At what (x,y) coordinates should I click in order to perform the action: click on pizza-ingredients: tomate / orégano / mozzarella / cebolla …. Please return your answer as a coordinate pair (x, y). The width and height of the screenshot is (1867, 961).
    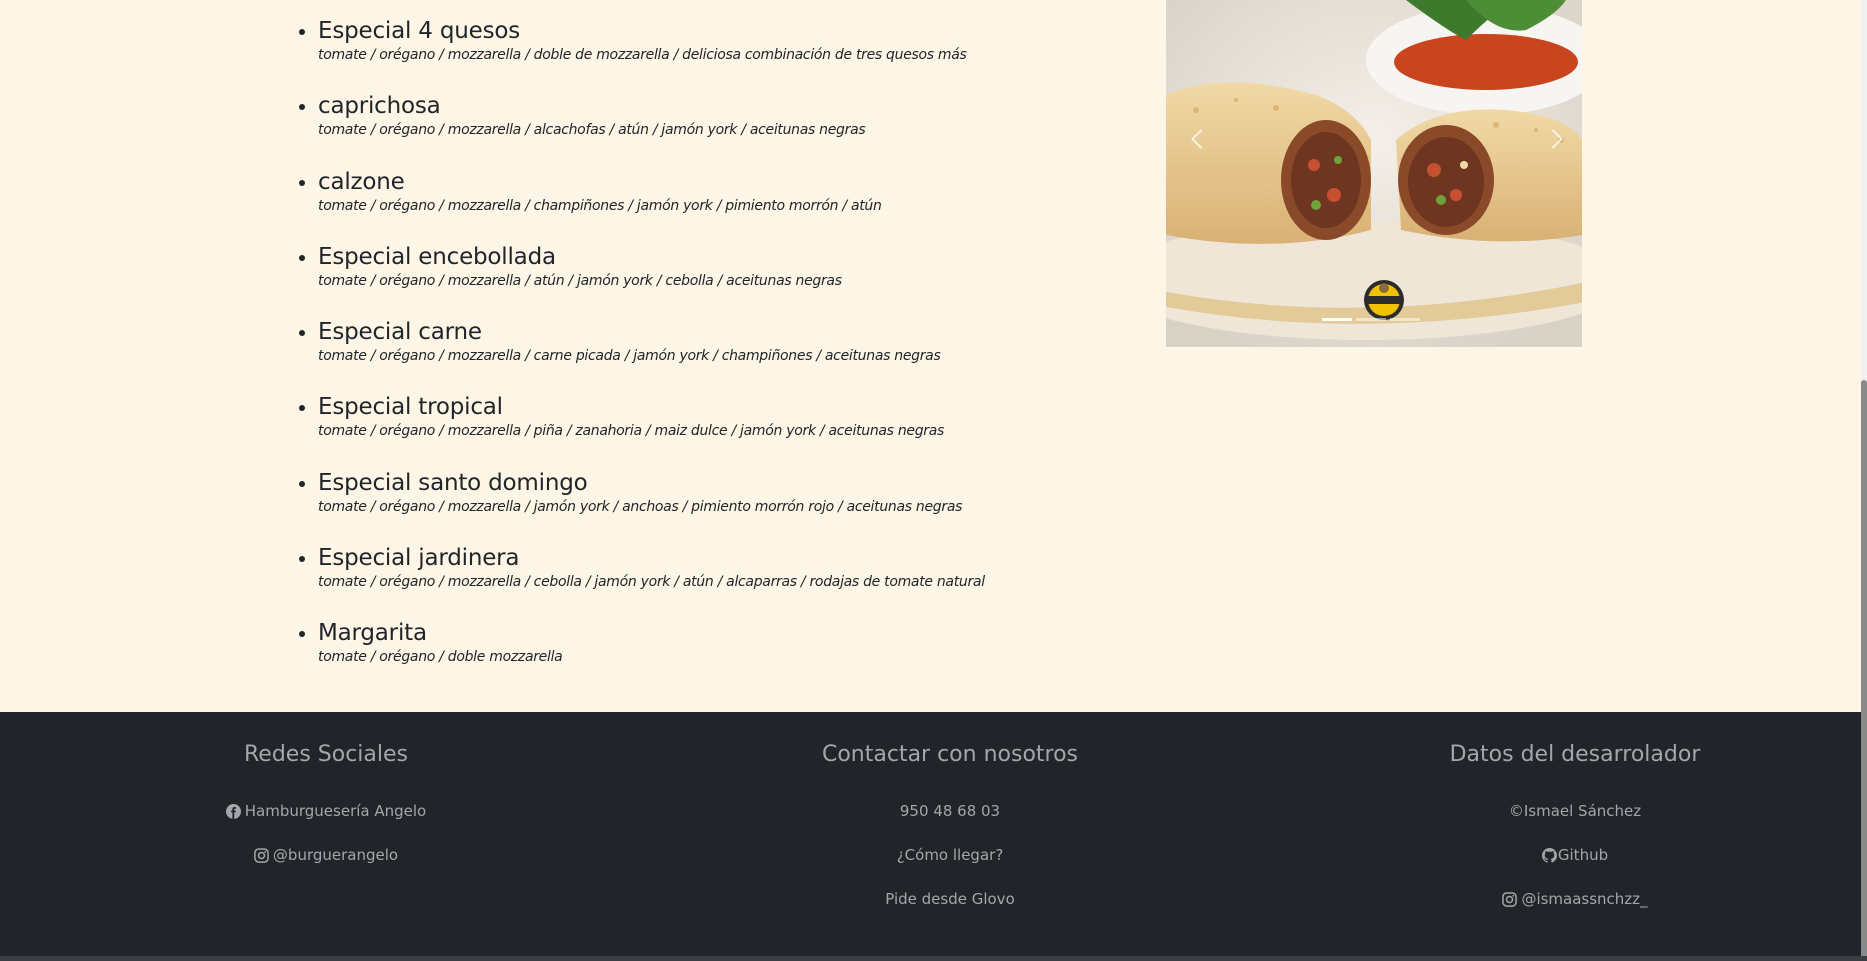
    Looking at the image, I should click on (651, 582).